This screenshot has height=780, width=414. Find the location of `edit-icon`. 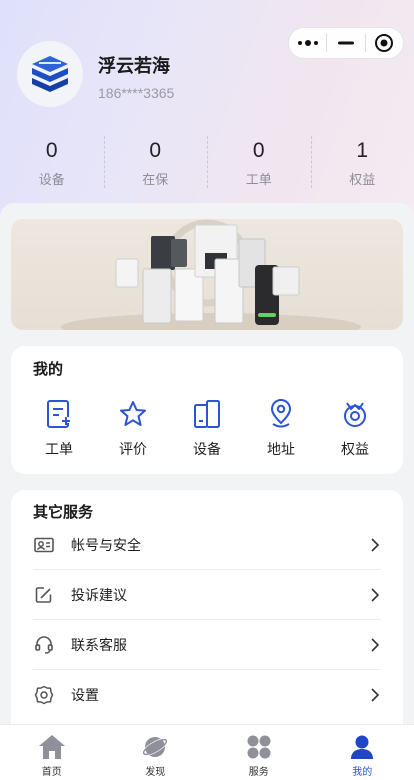

edit-icon is located at coordinates (44, 595).